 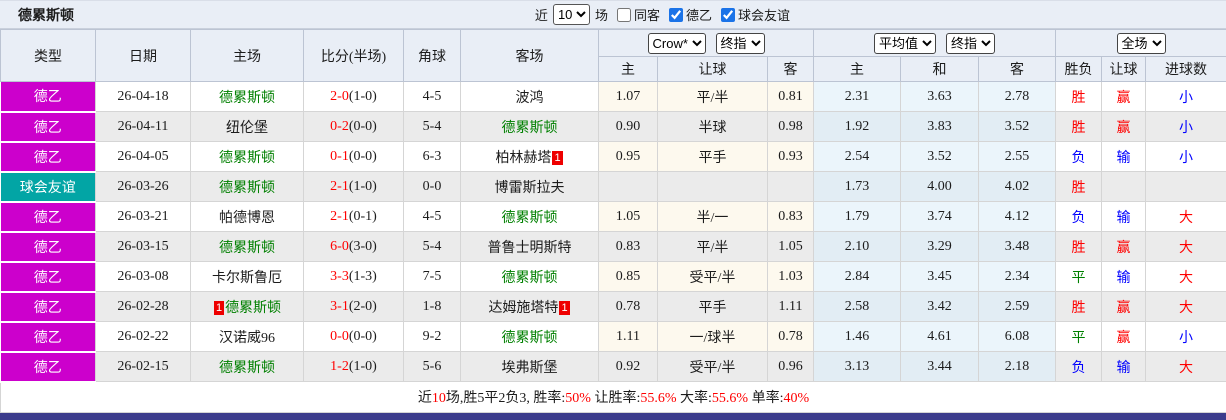 What do you see at coordinates (857, 216) in the screenshot?
I see `avg-home-odds-cell: 1.79` at bounding box center [857, 216].